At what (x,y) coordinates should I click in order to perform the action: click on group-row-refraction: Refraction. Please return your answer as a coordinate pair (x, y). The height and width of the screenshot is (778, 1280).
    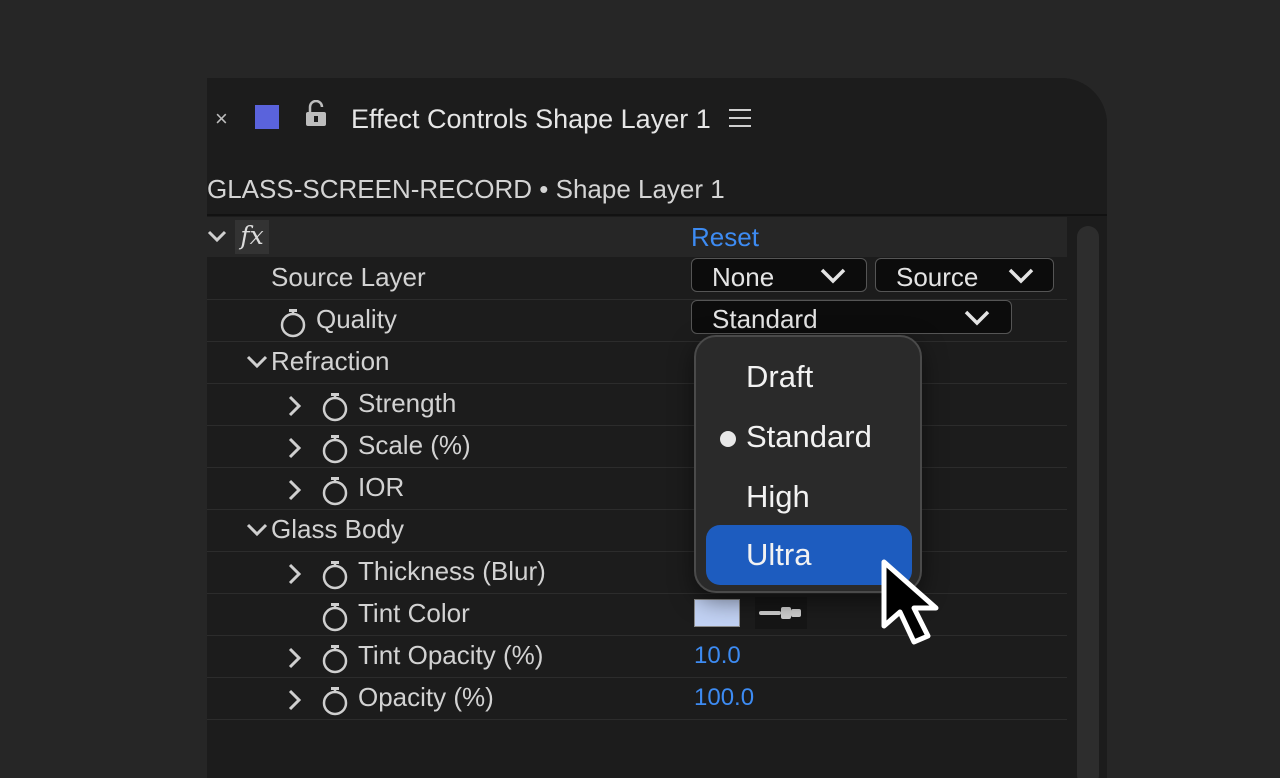
    Looking at the image, I should click on (637, 363).